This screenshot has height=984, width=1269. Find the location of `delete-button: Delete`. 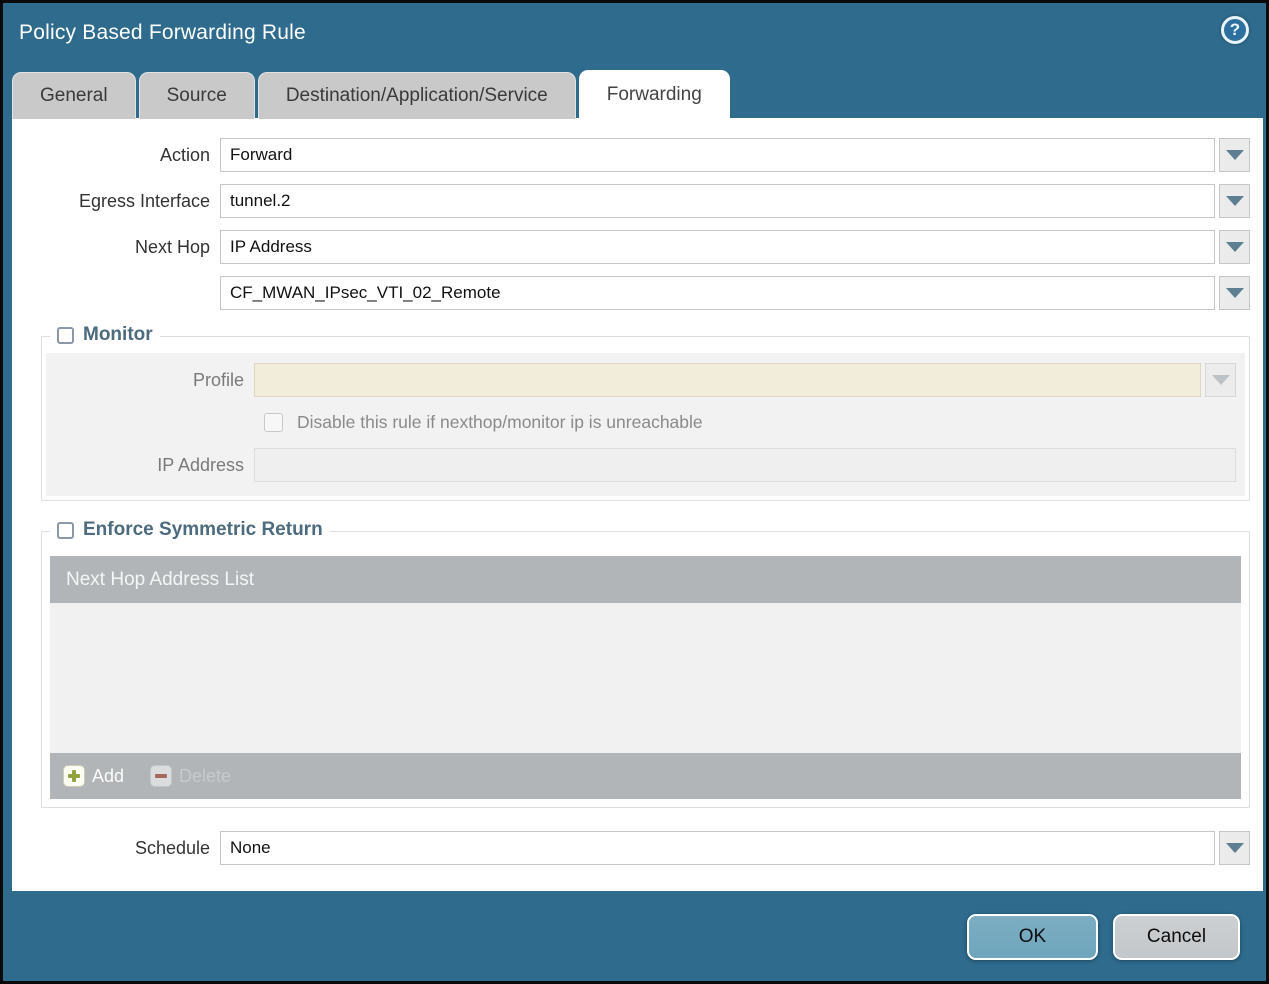

delete-button: Delete is located at coordinates (190, 776).